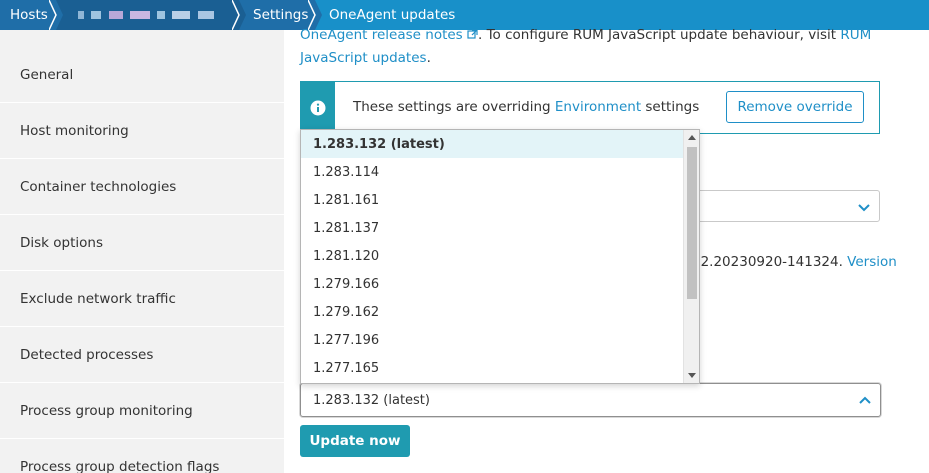  Describe the element at coordinates (692, 223) in the screenshot. I see `scrollbar-thumb` at that location.